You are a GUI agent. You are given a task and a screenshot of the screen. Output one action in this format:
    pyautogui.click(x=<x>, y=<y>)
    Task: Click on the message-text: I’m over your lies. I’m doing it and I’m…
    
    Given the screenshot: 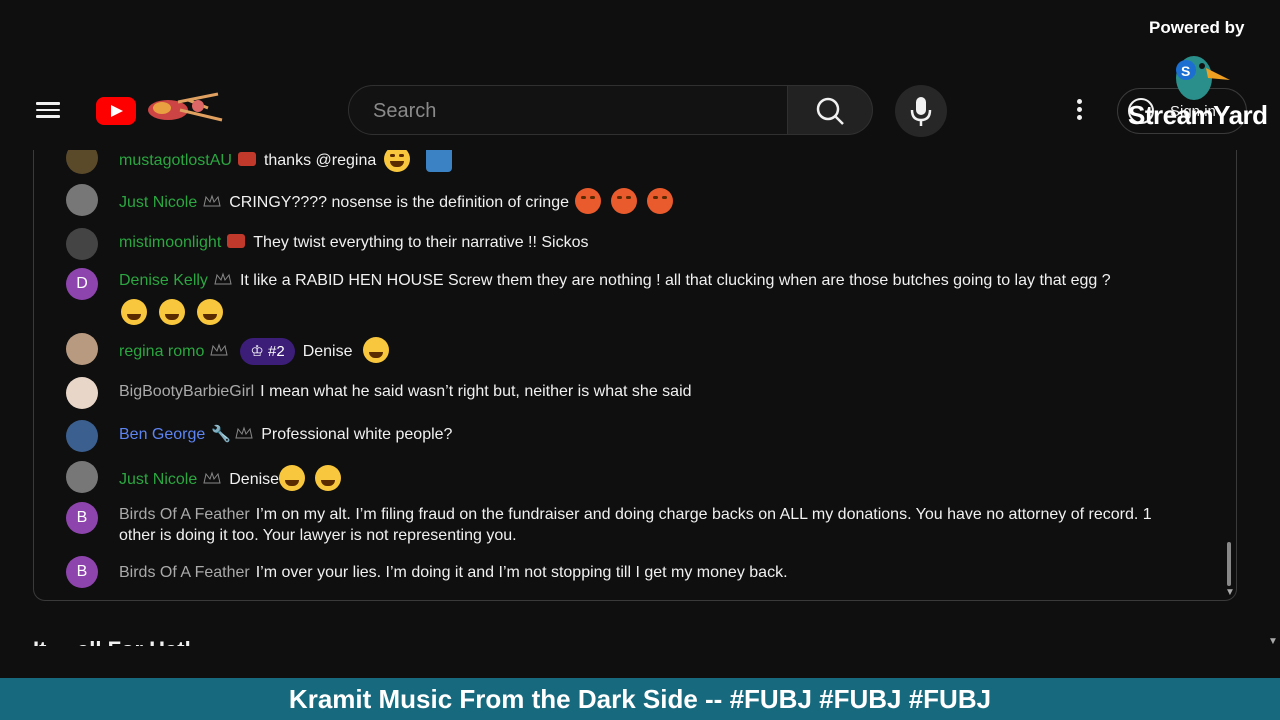 What is the action you would take?
    pyautogui.click(x=521, y=572)
    